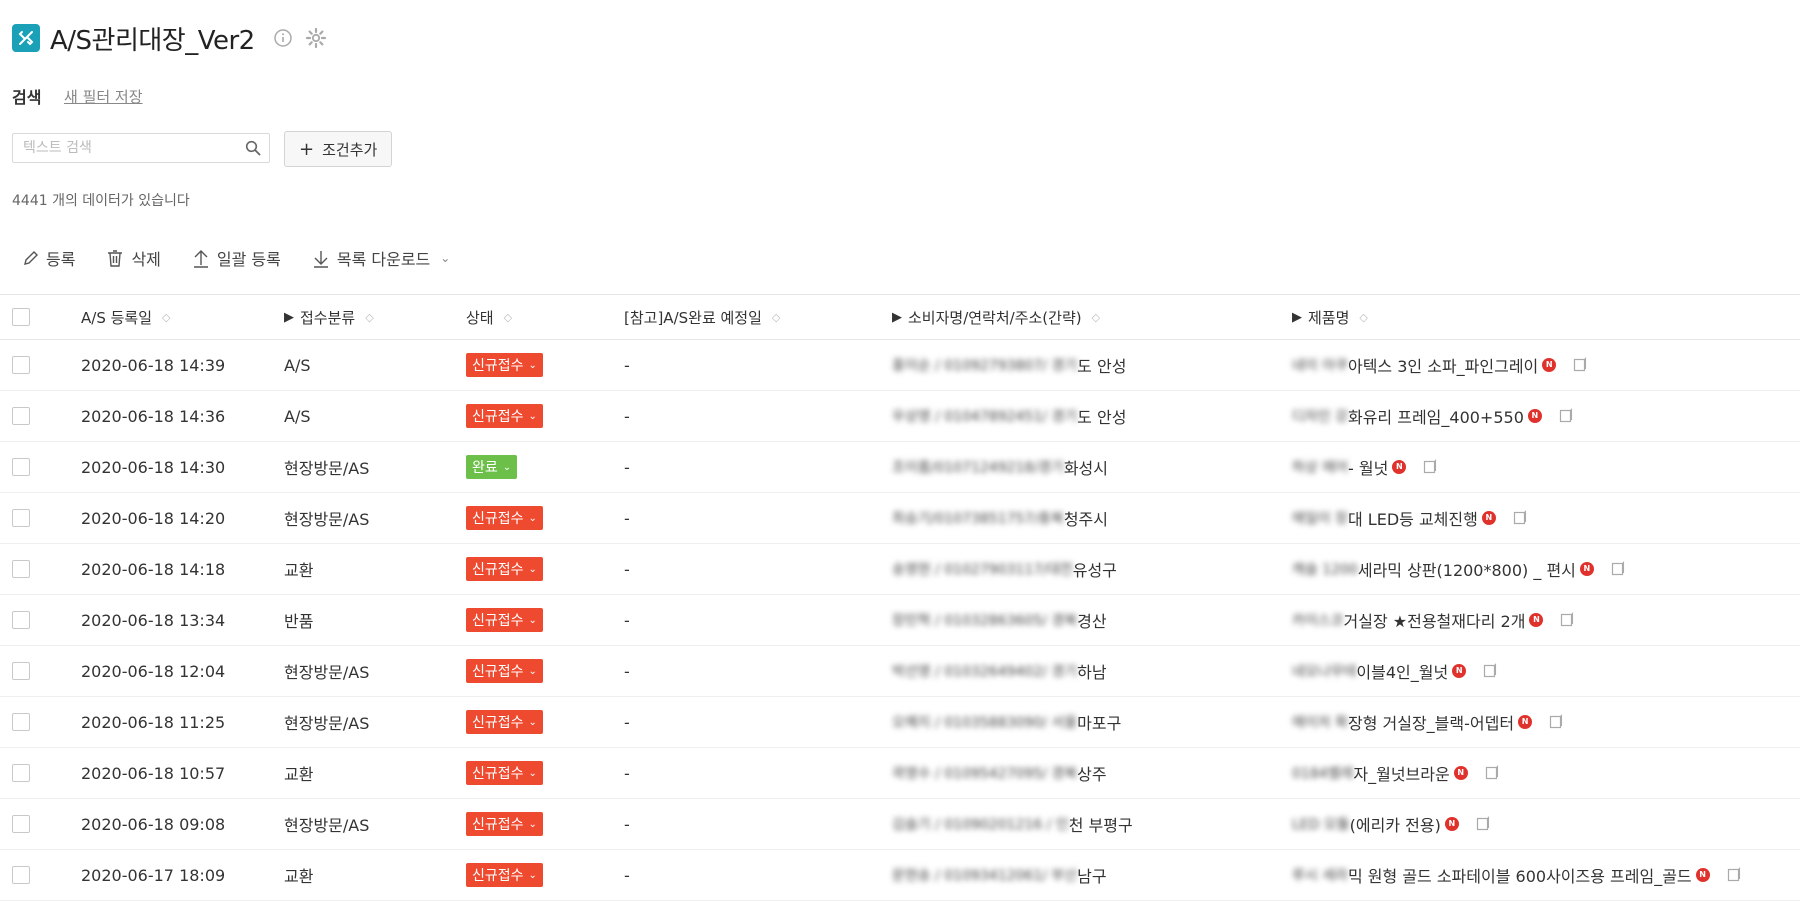  What do you see at coordinates (61, 259) in the screenshot?
I see `register-label: 등록` at bounding box center [61, 259].